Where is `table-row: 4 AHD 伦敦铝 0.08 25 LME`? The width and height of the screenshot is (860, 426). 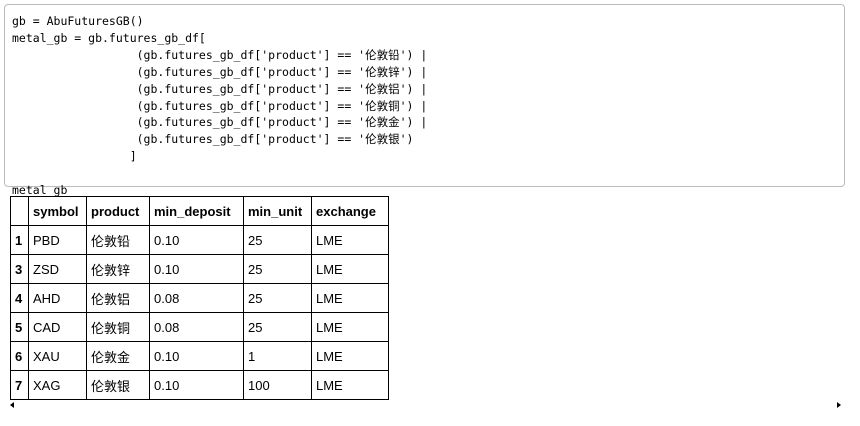 table-row: 4 AHD 伦敦铝 0.08 25 LME is located at coordinates (199, 298).